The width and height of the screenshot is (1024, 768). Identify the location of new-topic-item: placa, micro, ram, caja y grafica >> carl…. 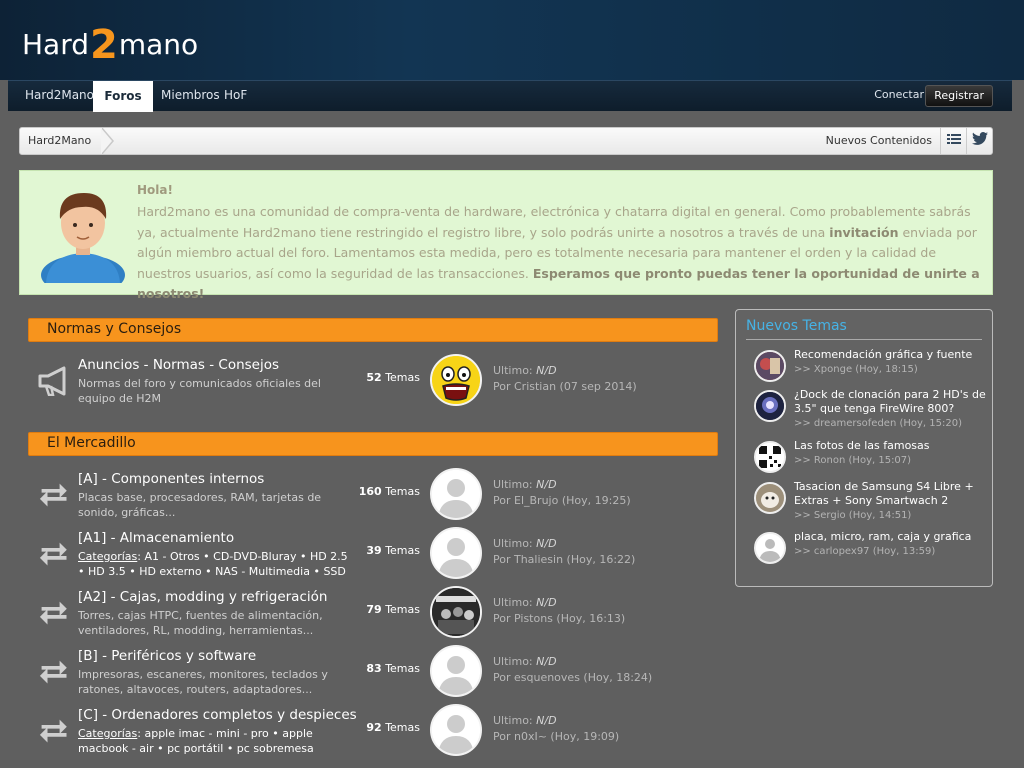
(869, 549).